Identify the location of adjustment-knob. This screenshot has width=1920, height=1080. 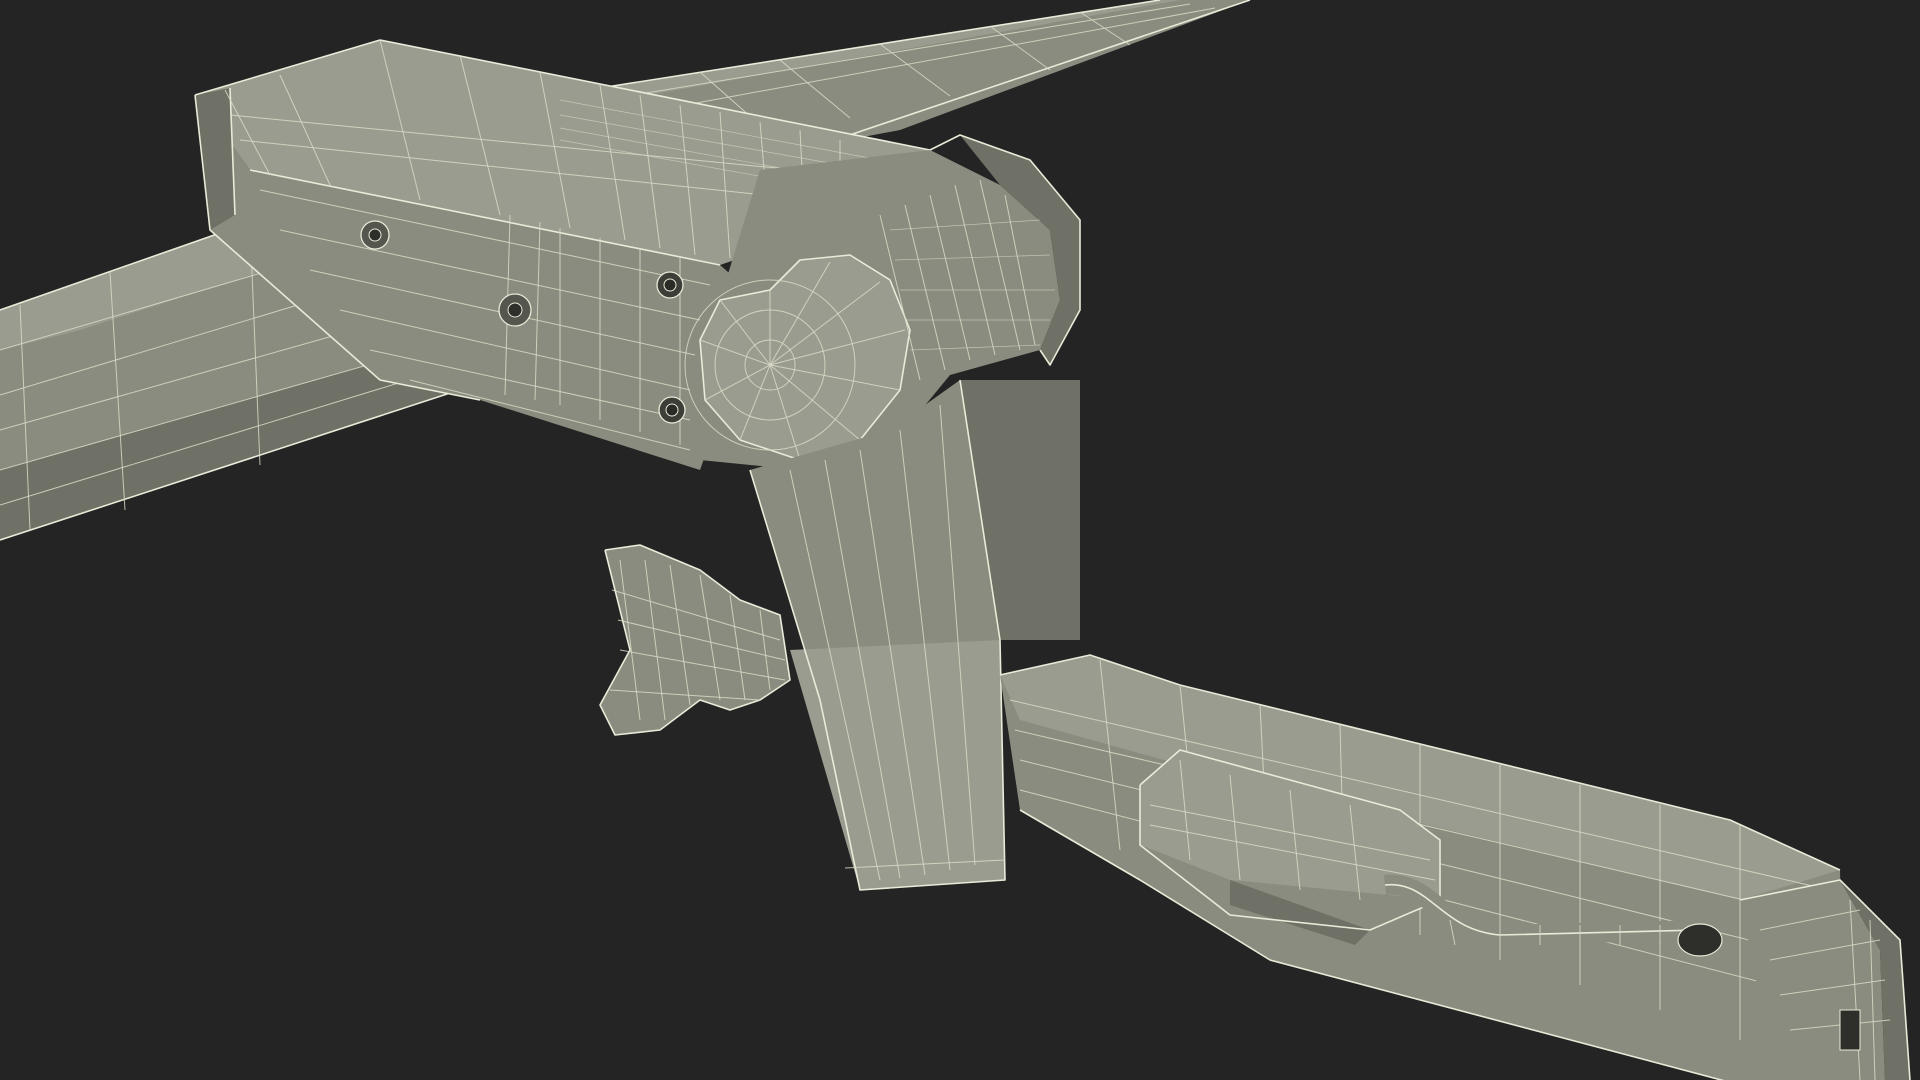
(695, 640).